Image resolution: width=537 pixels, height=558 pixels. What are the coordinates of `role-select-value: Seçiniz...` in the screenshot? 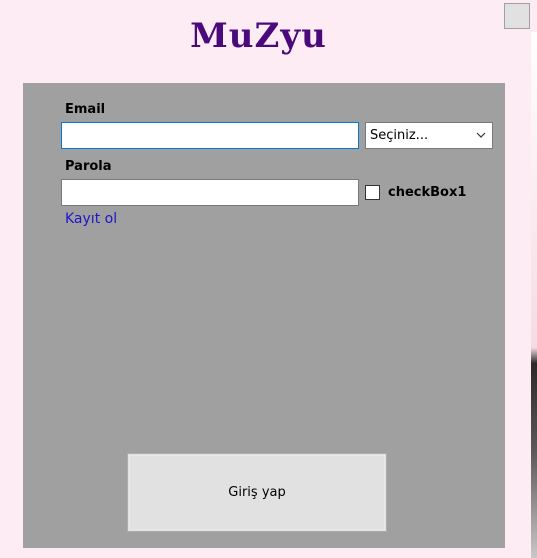 It's located at (399, 135).